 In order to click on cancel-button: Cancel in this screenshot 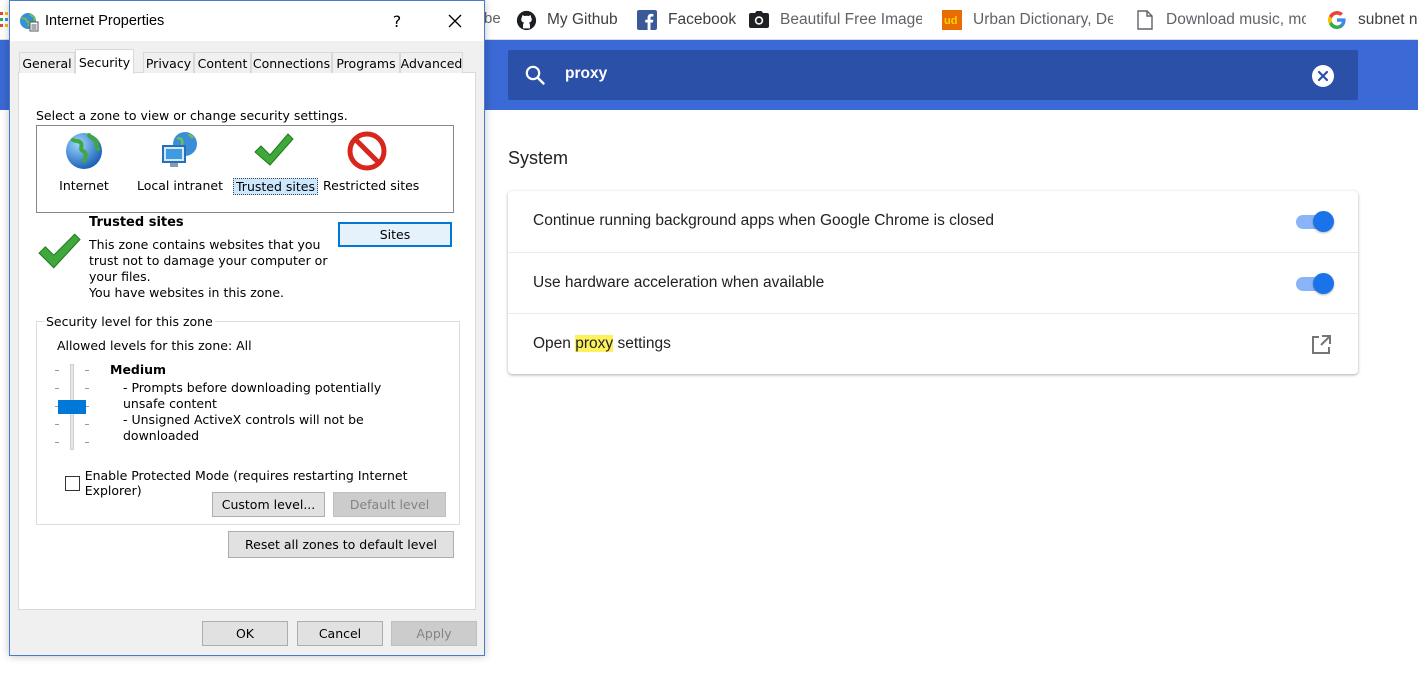, I will do `click(340, 633)`.